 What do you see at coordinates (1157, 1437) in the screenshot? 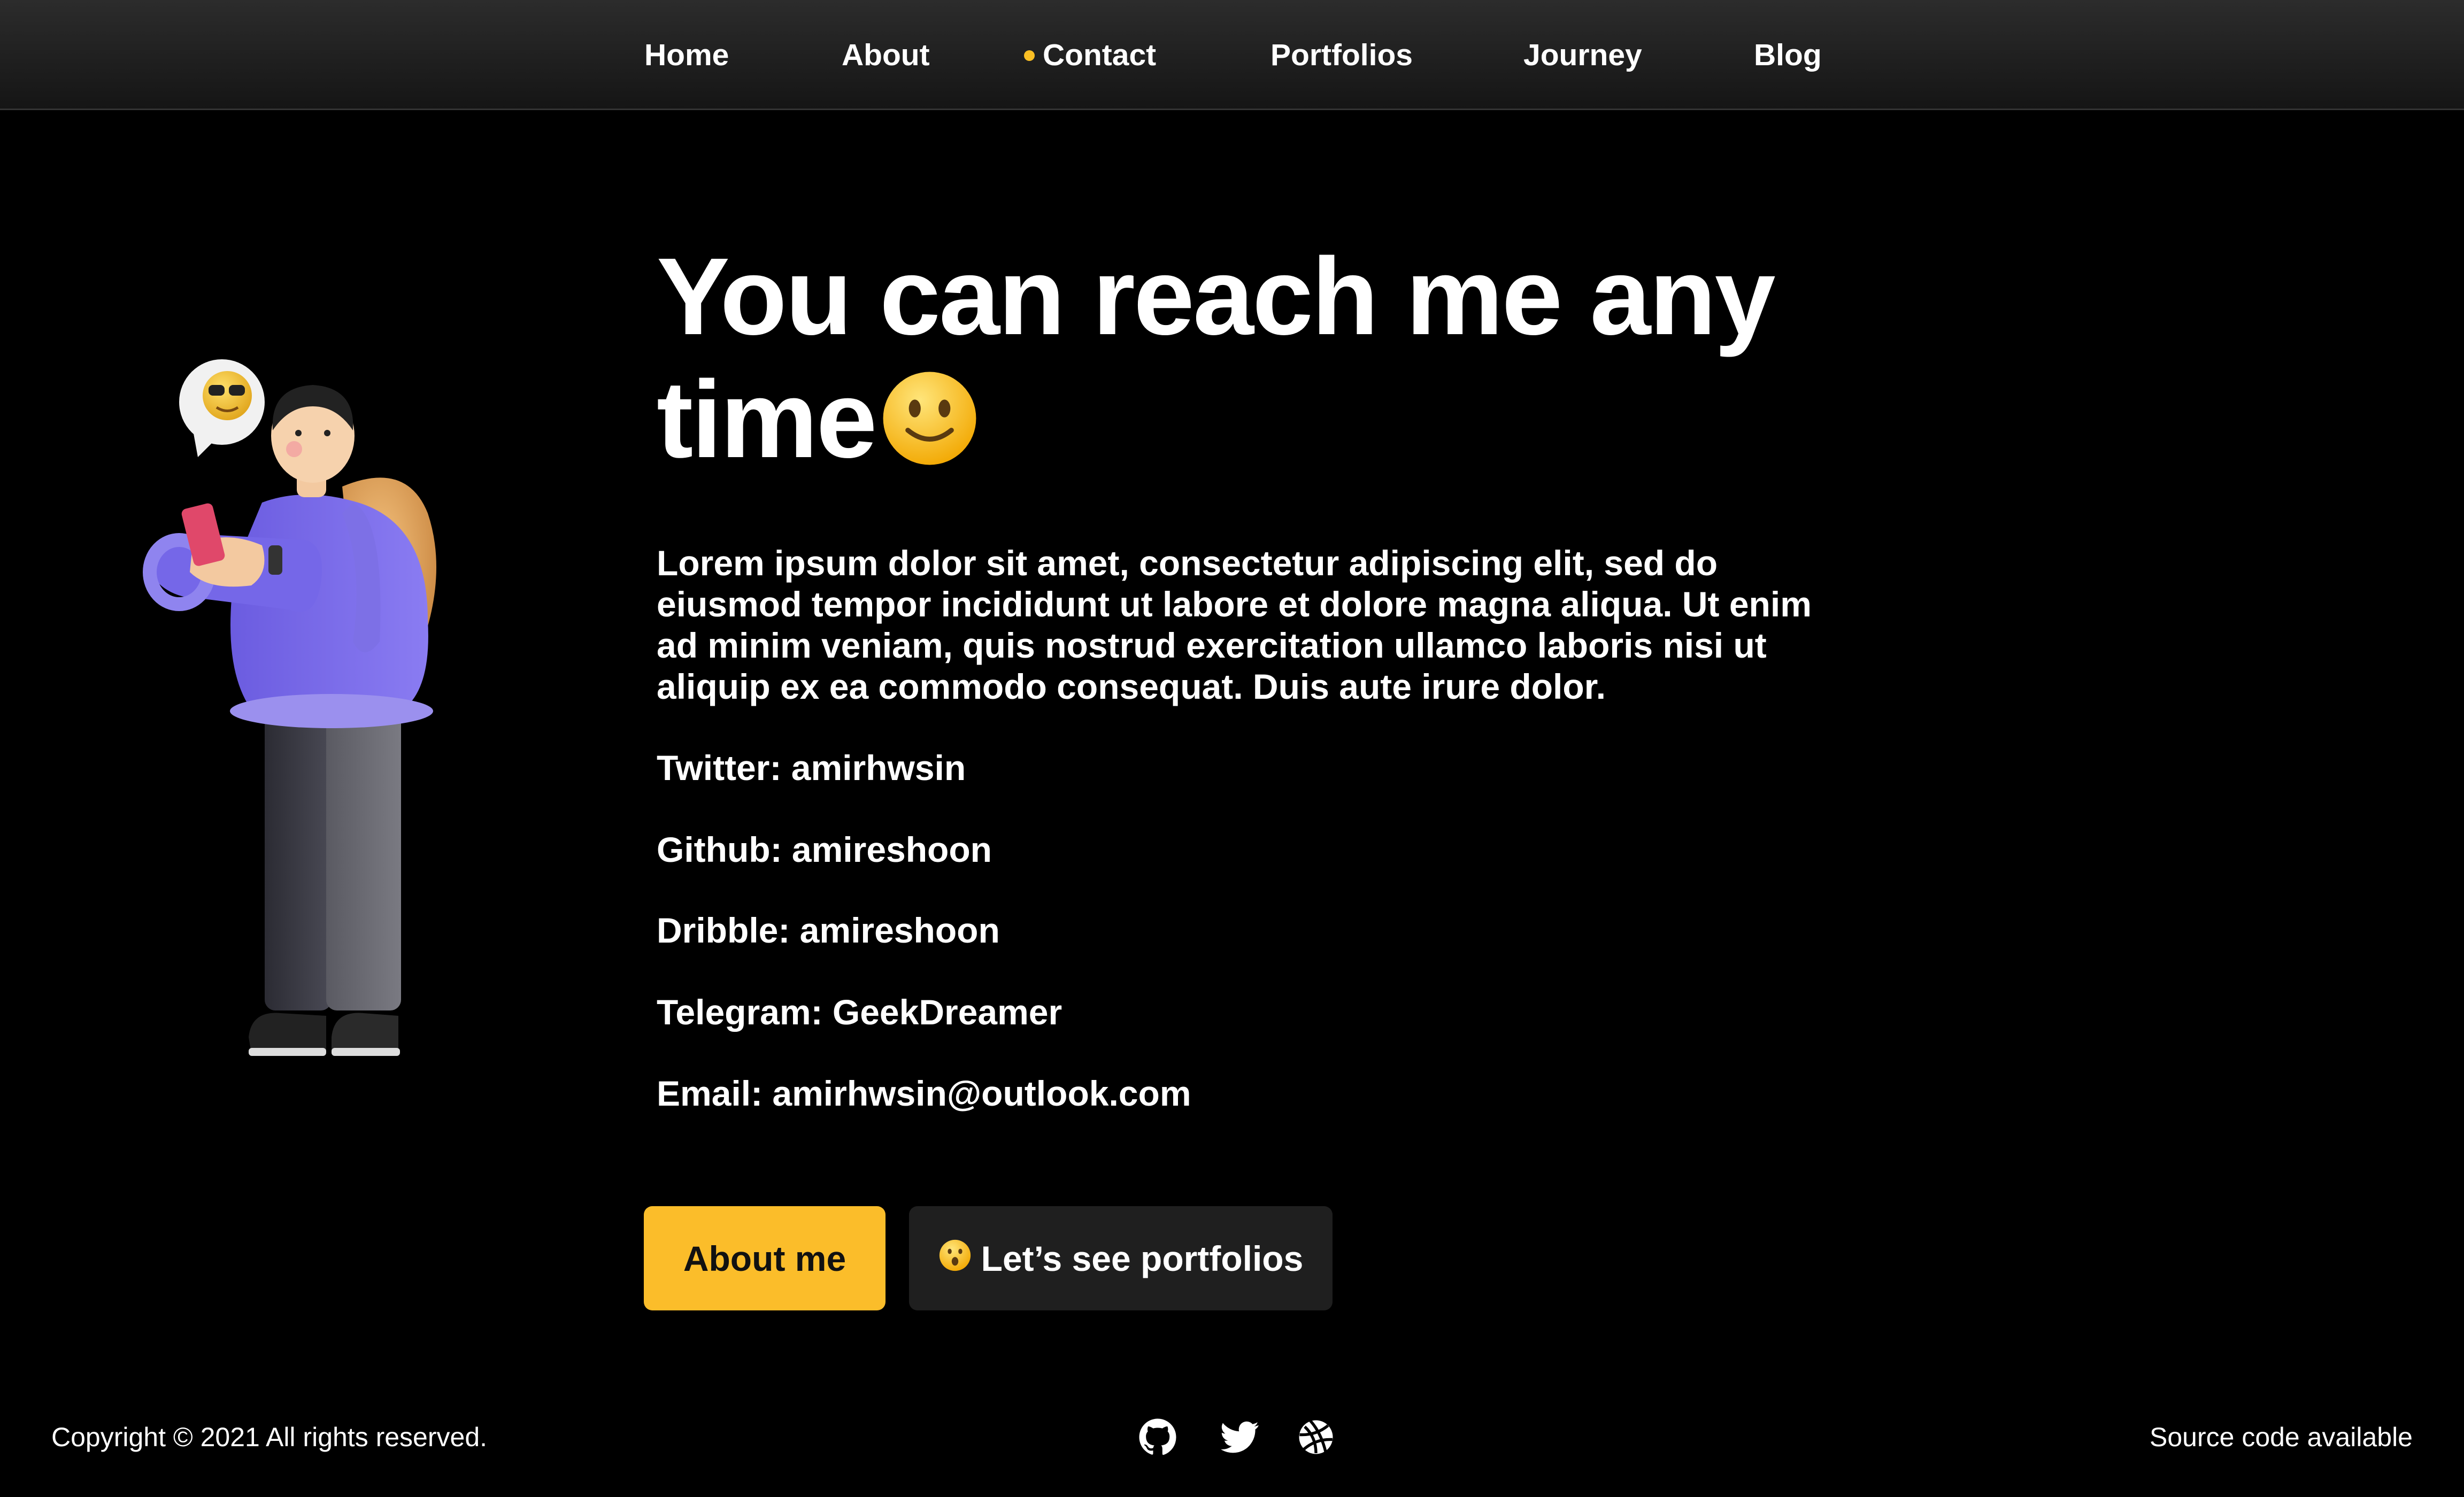
I see `github-icon` at bounding box center [1157, 1437].